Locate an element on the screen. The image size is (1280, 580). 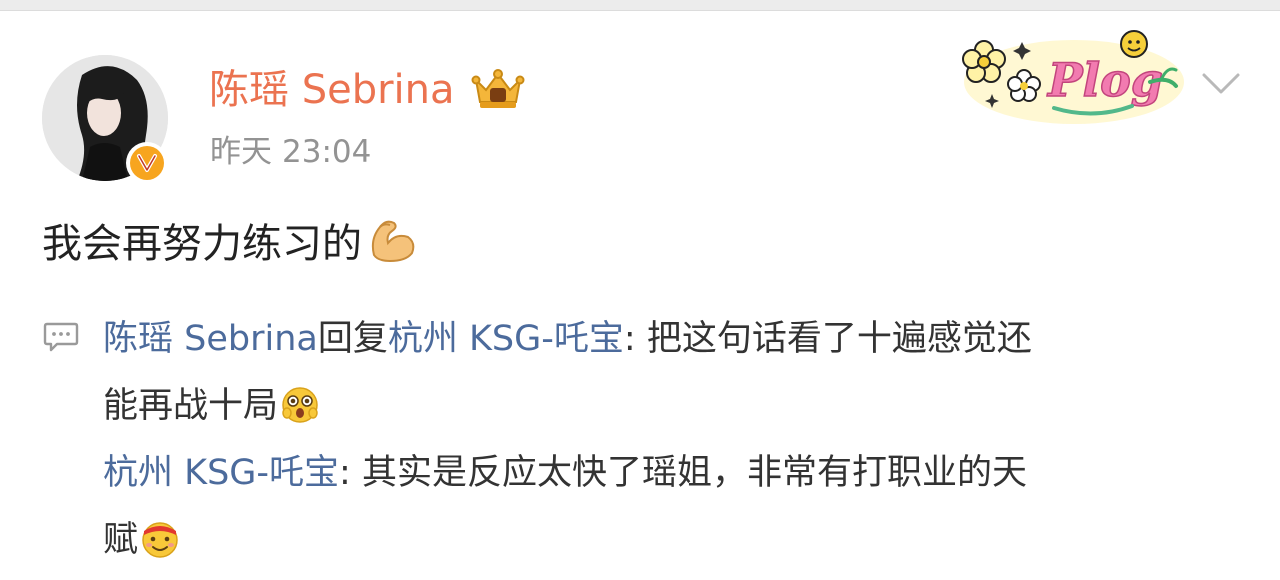
svg-text: Plog is located at coordinates (1104, 80).